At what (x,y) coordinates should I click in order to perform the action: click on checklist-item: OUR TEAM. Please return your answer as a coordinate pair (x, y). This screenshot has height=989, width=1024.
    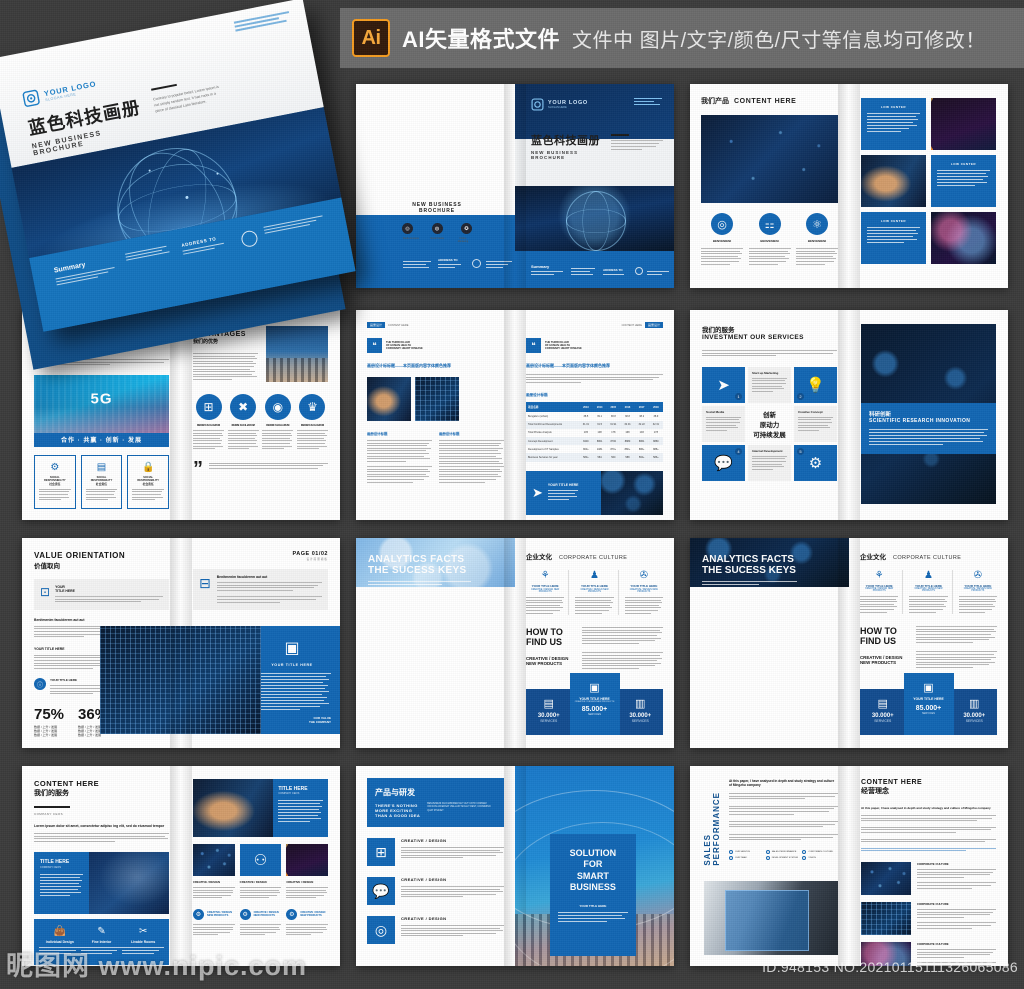
    Looking at the image, I should click on (745, 857).